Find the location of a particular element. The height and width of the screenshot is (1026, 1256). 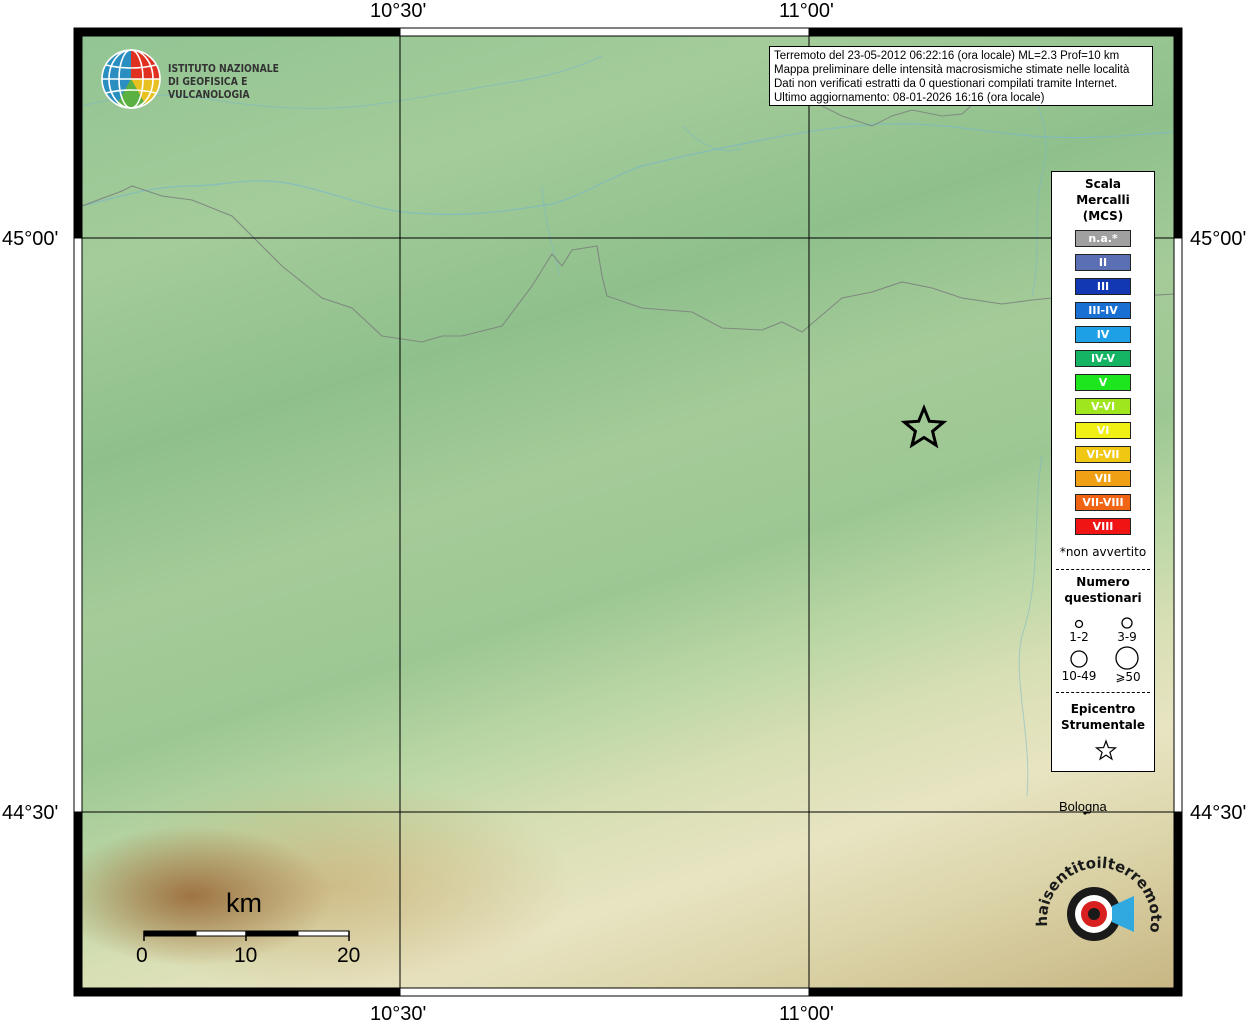

circle-large-icon is located at coordinates (1079, 659).